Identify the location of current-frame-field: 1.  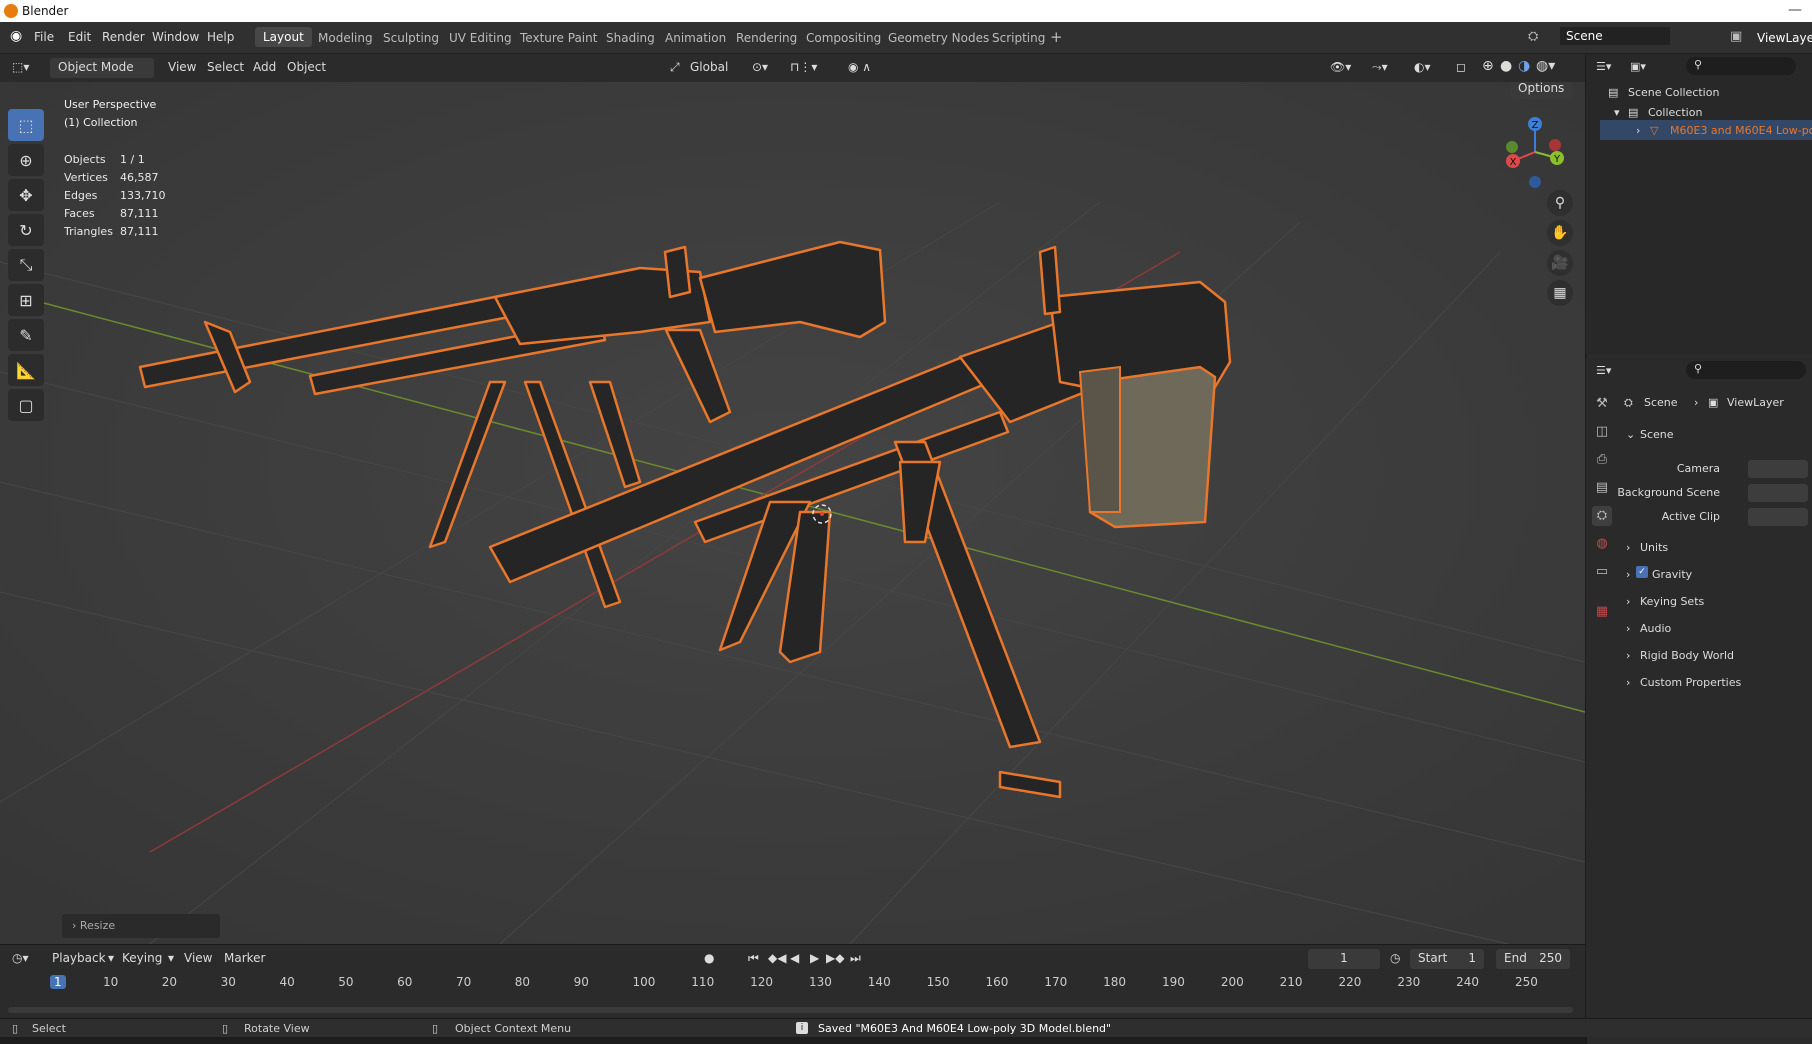
(1344, 959).